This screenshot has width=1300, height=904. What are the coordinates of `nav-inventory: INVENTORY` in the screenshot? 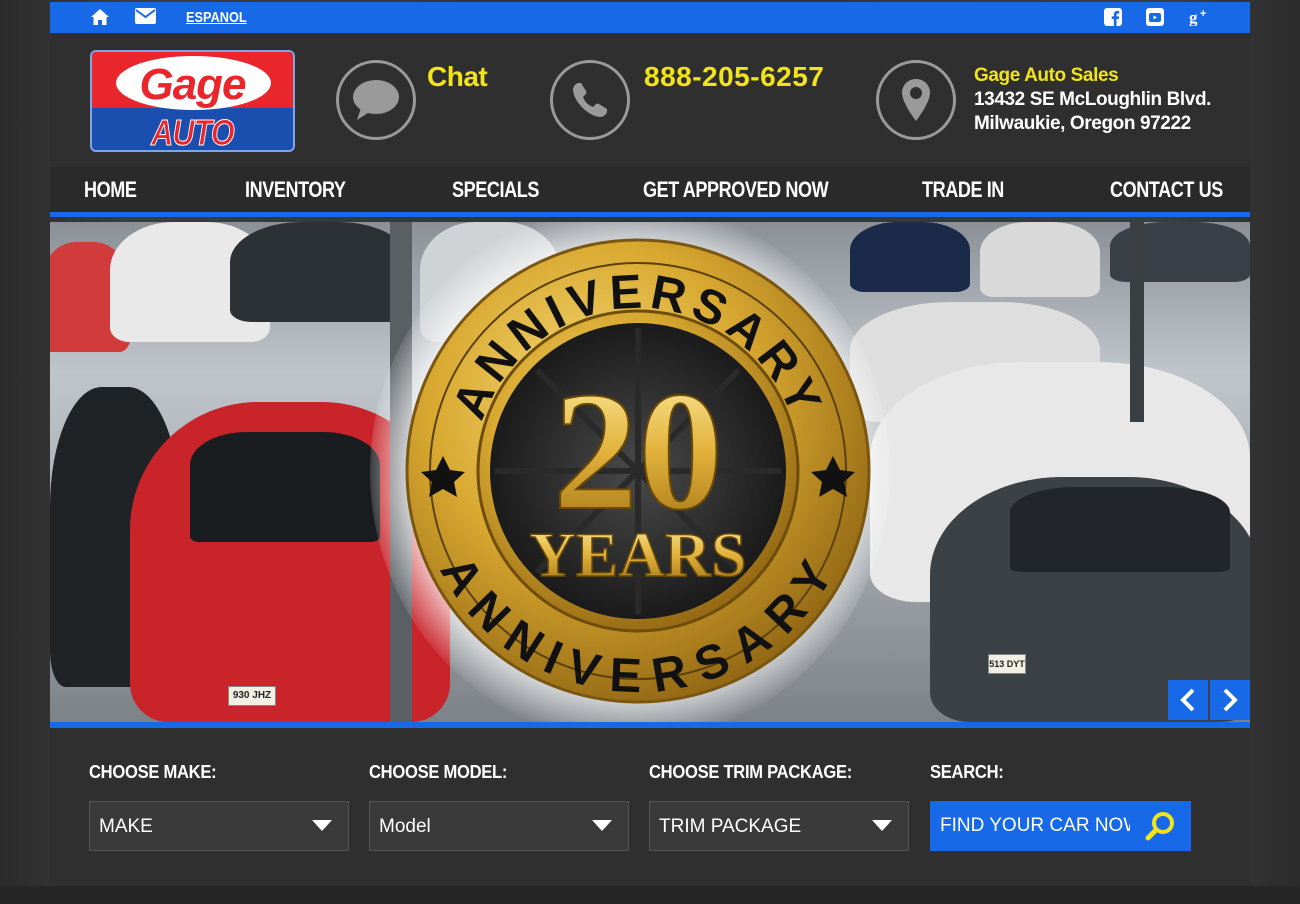 It's located at (295, 190).